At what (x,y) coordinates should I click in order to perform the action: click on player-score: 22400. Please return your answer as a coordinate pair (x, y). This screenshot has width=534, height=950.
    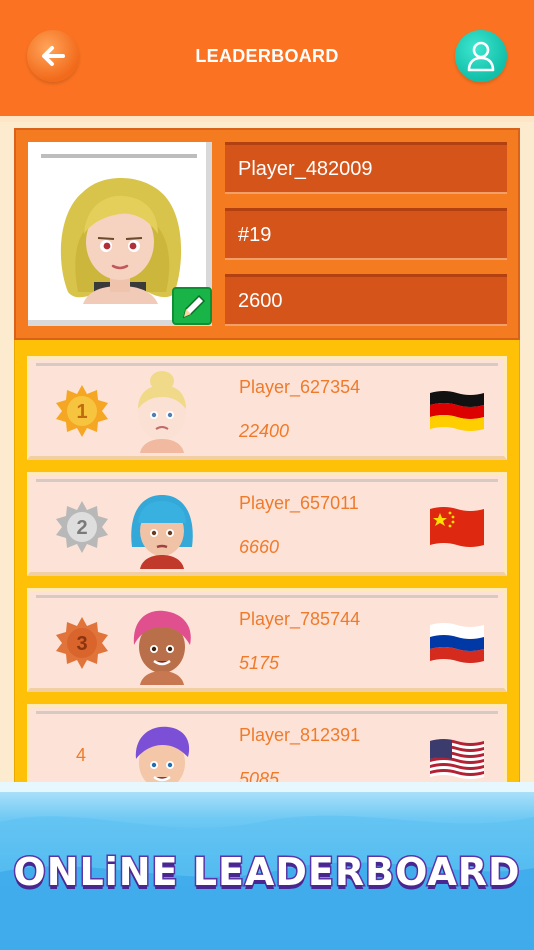
    Looking at the image, I should click on (264, 431).